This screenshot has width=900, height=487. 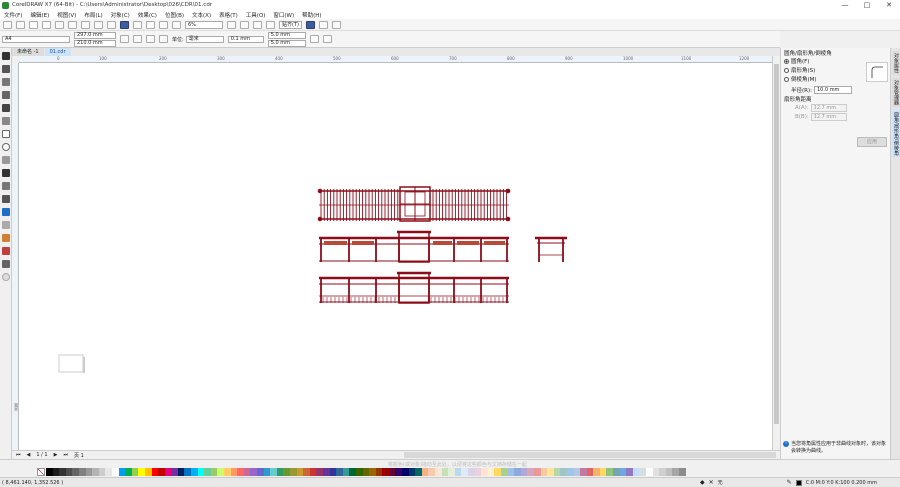 What do you see at coordinates (286, 35) in the screenshot?
I see `duplicate-x-field: 5.0 mm` at bounding box center [286, 35].